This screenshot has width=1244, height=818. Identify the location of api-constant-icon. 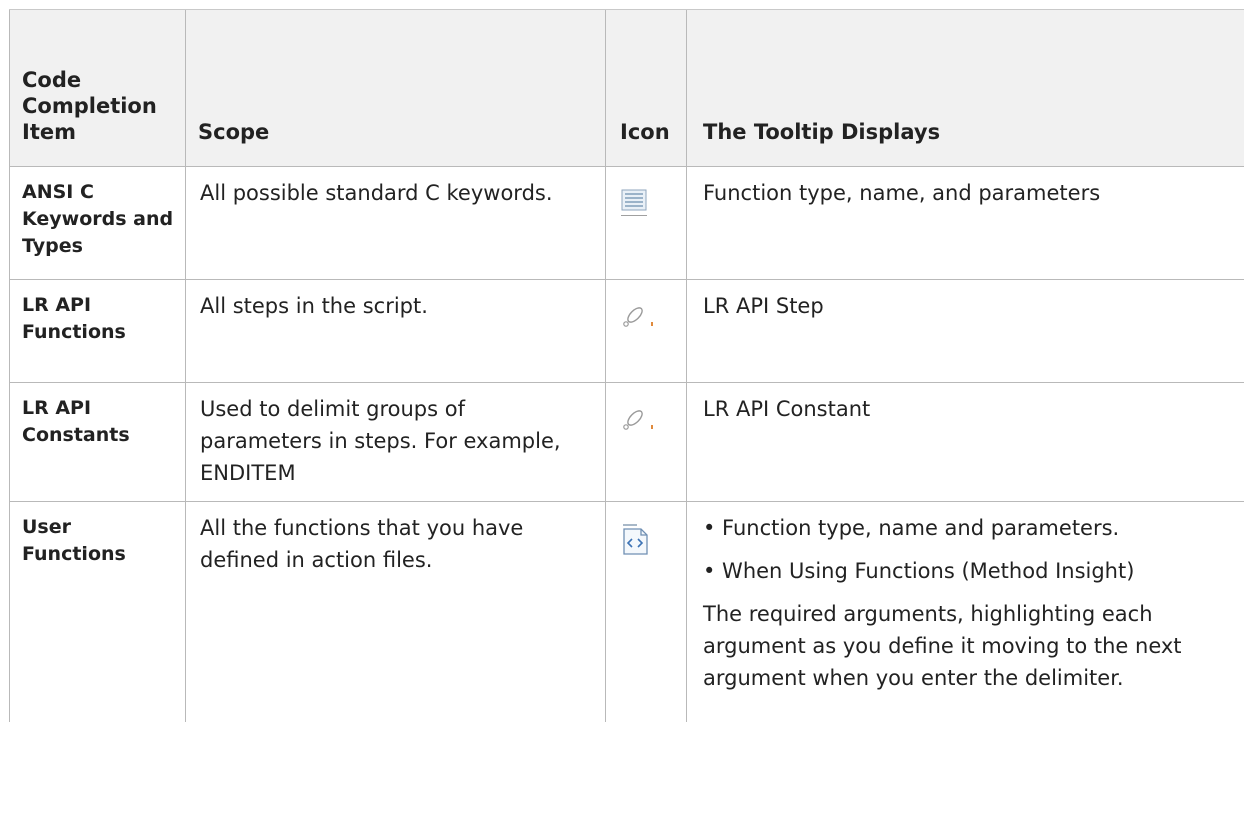
(638, 420).